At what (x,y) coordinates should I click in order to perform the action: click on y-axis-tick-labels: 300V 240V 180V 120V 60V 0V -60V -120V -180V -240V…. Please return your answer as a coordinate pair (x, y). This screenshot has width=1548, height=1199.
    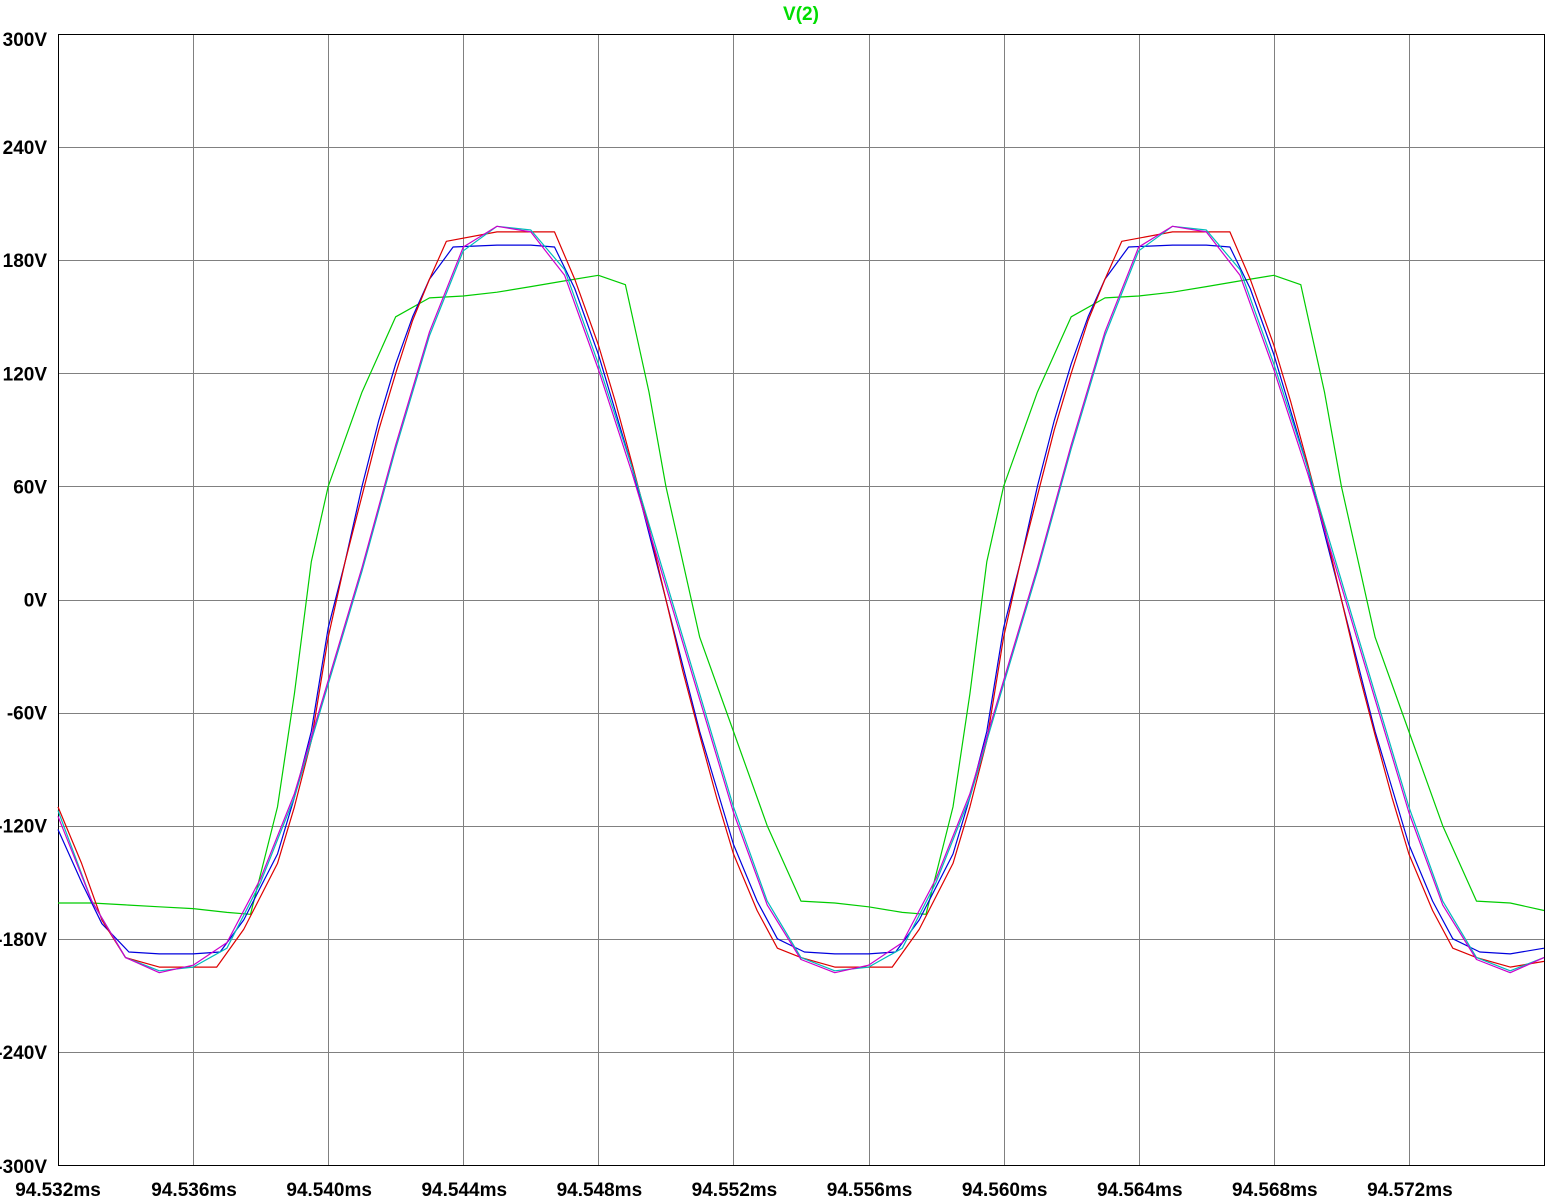
    Looking at the image, I should click on (23, 604).